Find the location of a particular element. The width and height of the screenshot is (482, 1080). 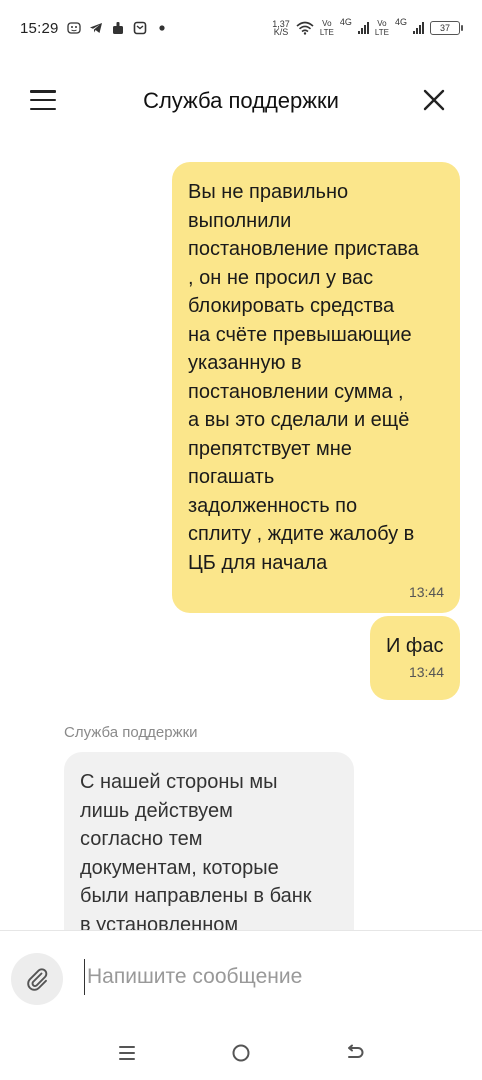

message-input is located at coordinates (264, 977).